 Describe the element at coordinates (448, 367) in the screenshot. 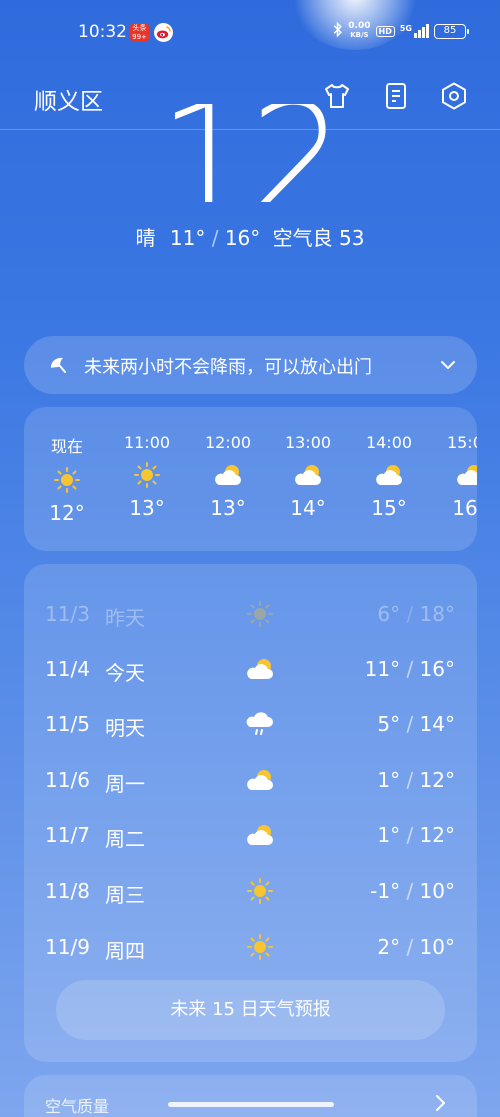

I see `chevron-down-icon` at that location.